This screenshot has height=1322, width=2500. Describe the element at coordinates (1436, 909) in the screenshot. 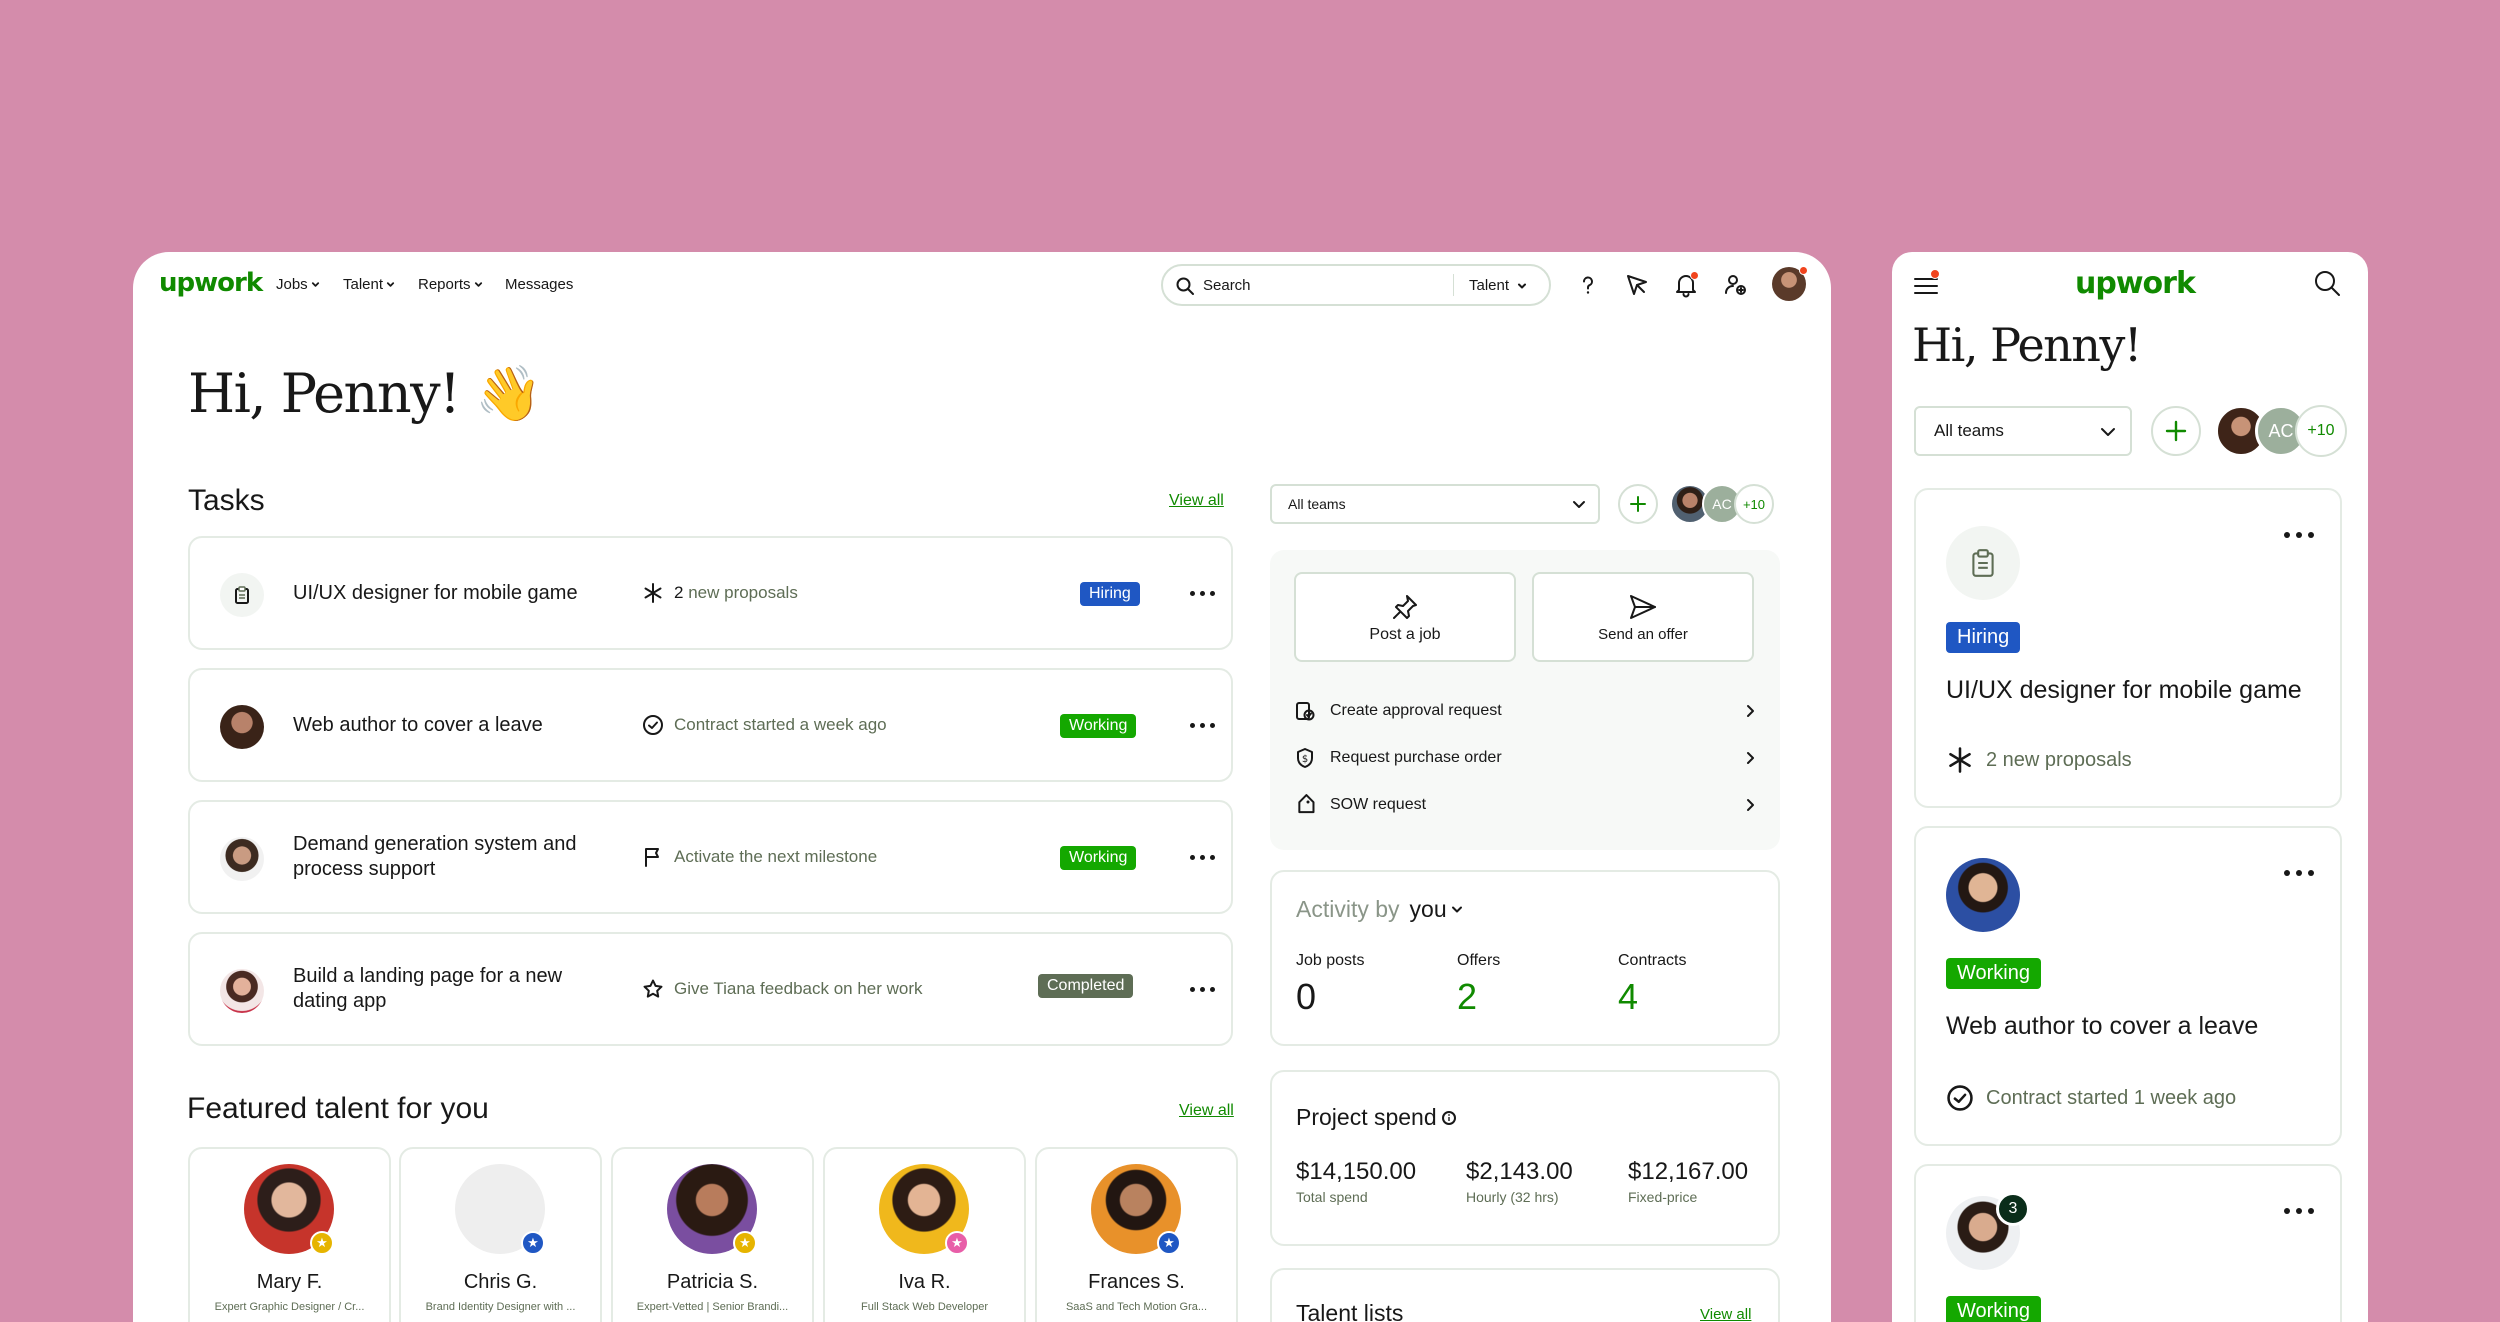

I see `activity-by-select: you` at that location.